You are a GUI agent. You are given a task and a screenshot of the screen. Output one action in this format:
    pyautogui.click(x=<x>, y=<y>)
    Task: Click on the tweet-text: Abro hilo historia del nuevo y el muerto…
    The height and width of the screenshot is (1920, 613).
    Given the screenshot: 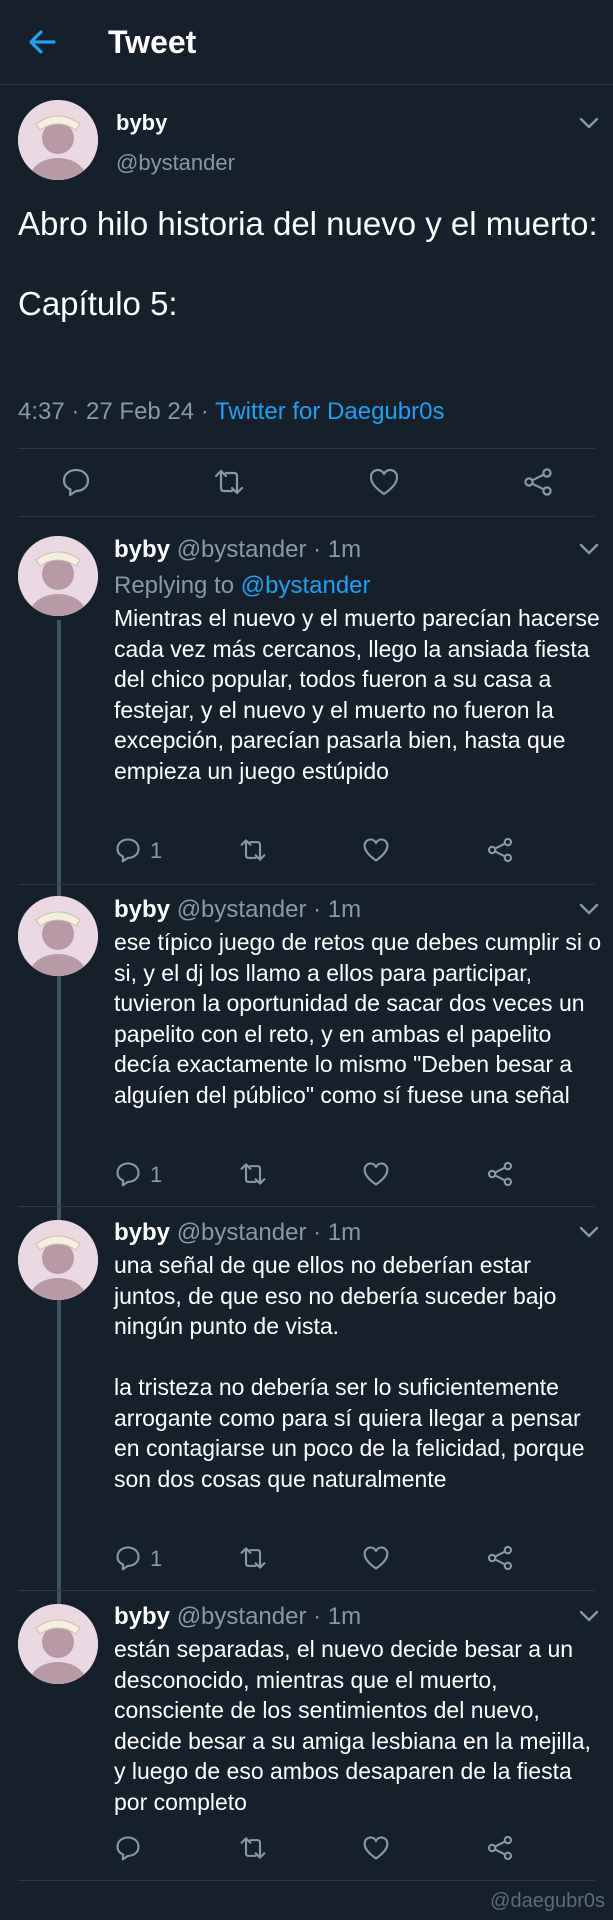 What is the action you would take?
    pyautogui.click(x=308, y=263)
    